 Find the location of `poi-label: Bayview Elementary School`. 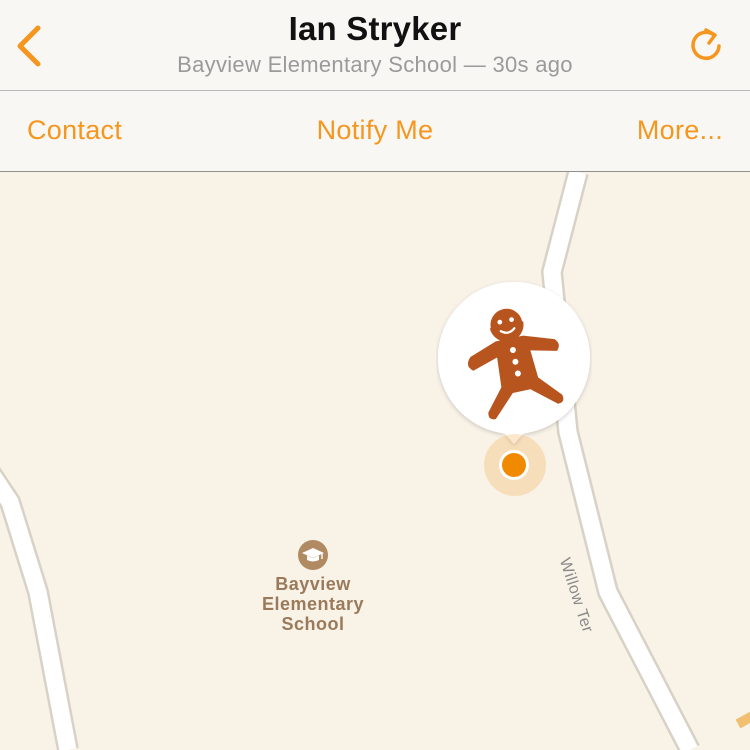

poi-label: Bayview Elementary School is located at coordinates (313, 604).